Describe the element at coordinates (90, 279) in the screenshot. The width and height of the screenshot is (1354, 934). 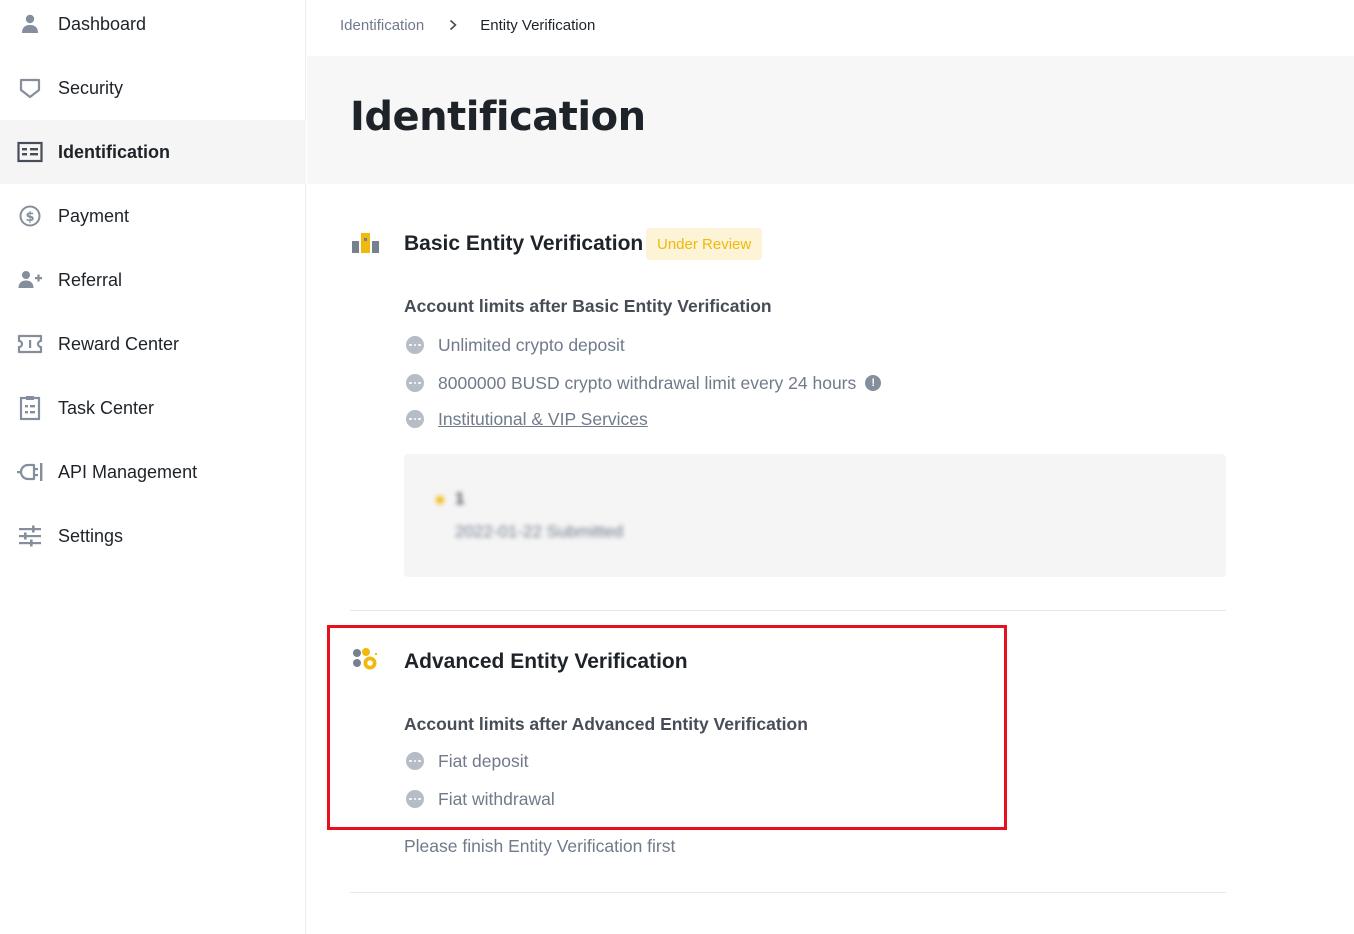
I see `sidebar-item-label: Referral` at that location.